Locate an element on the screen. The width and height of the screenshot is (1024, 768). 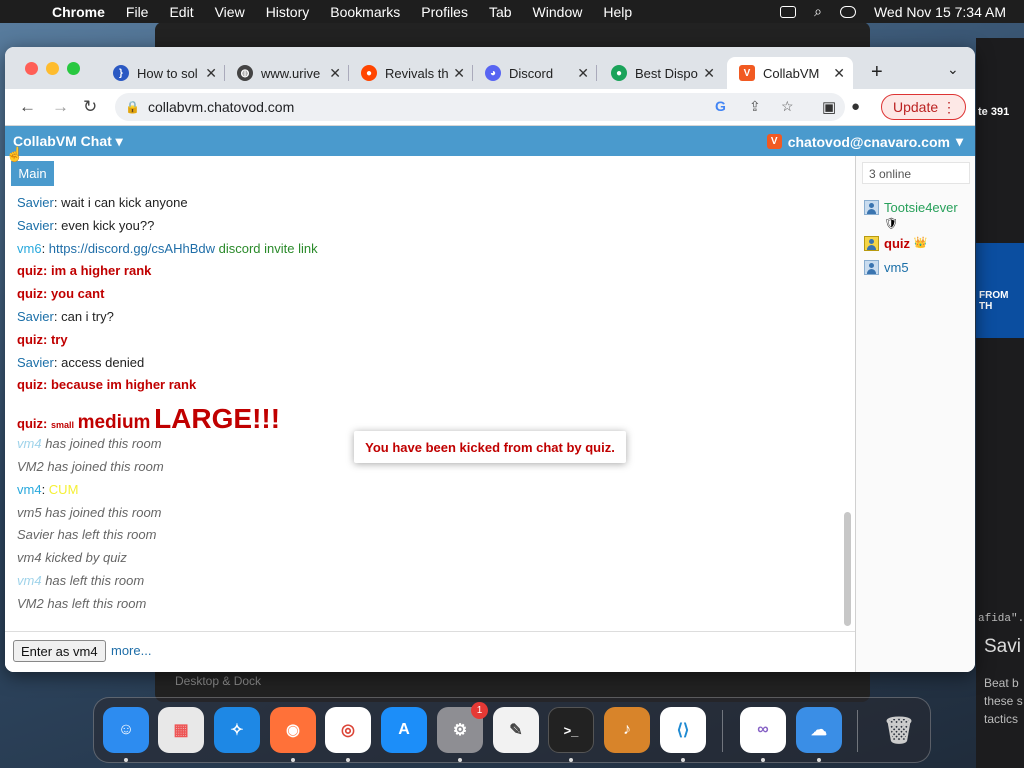
menu-file: File is located at coordinates (137, 12).